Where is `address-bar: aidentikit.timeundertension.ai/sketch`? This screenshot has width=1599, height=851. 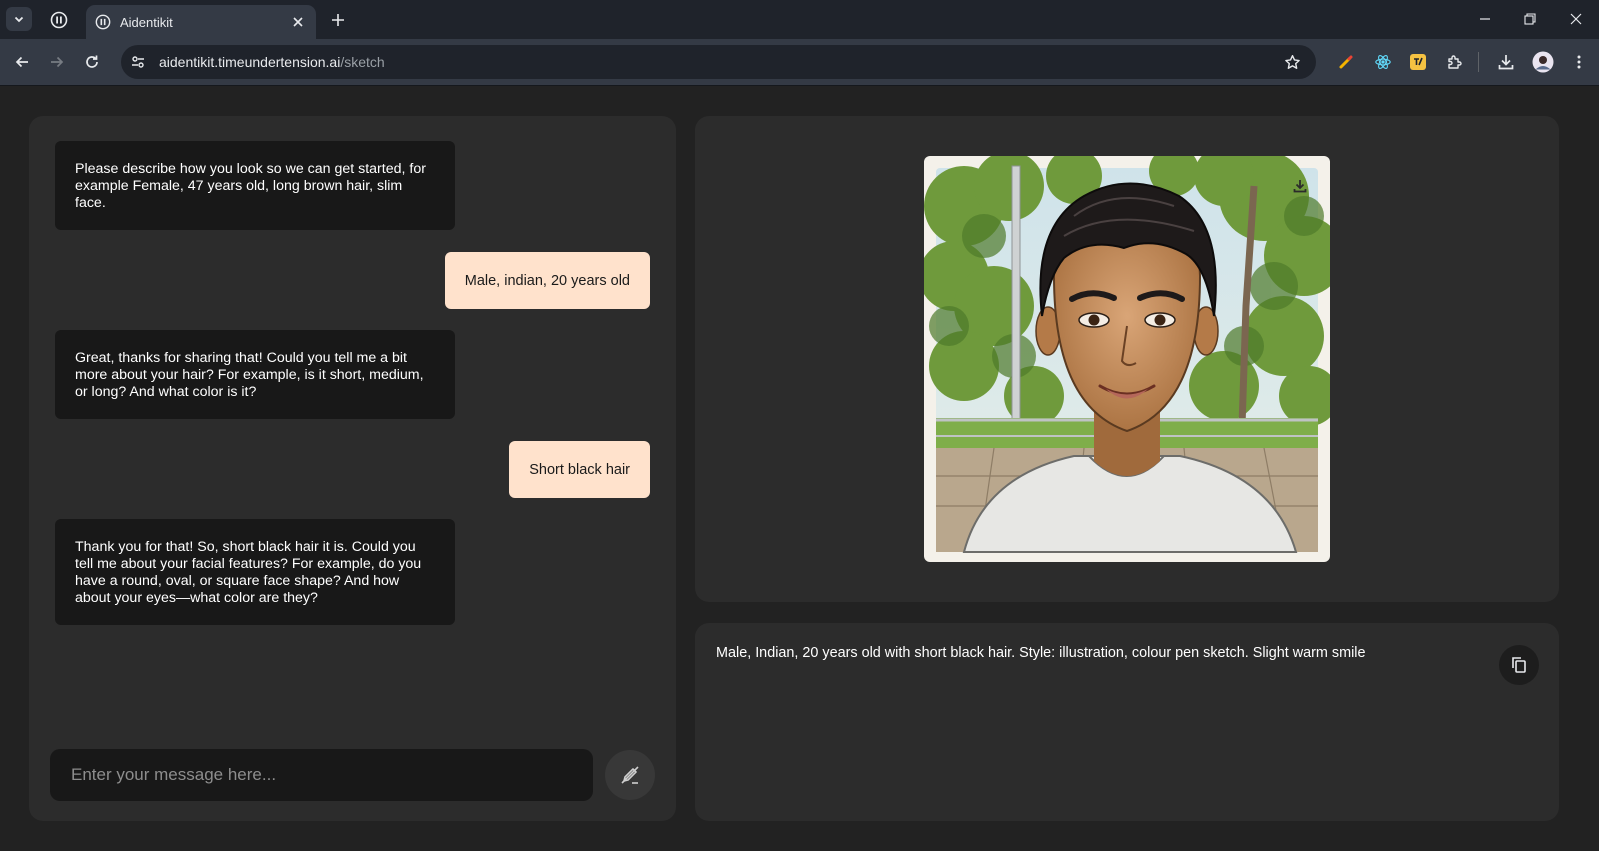
address-bar: aidentikit.timeundertension.ai/sketch is located at coordinates (718, 62).